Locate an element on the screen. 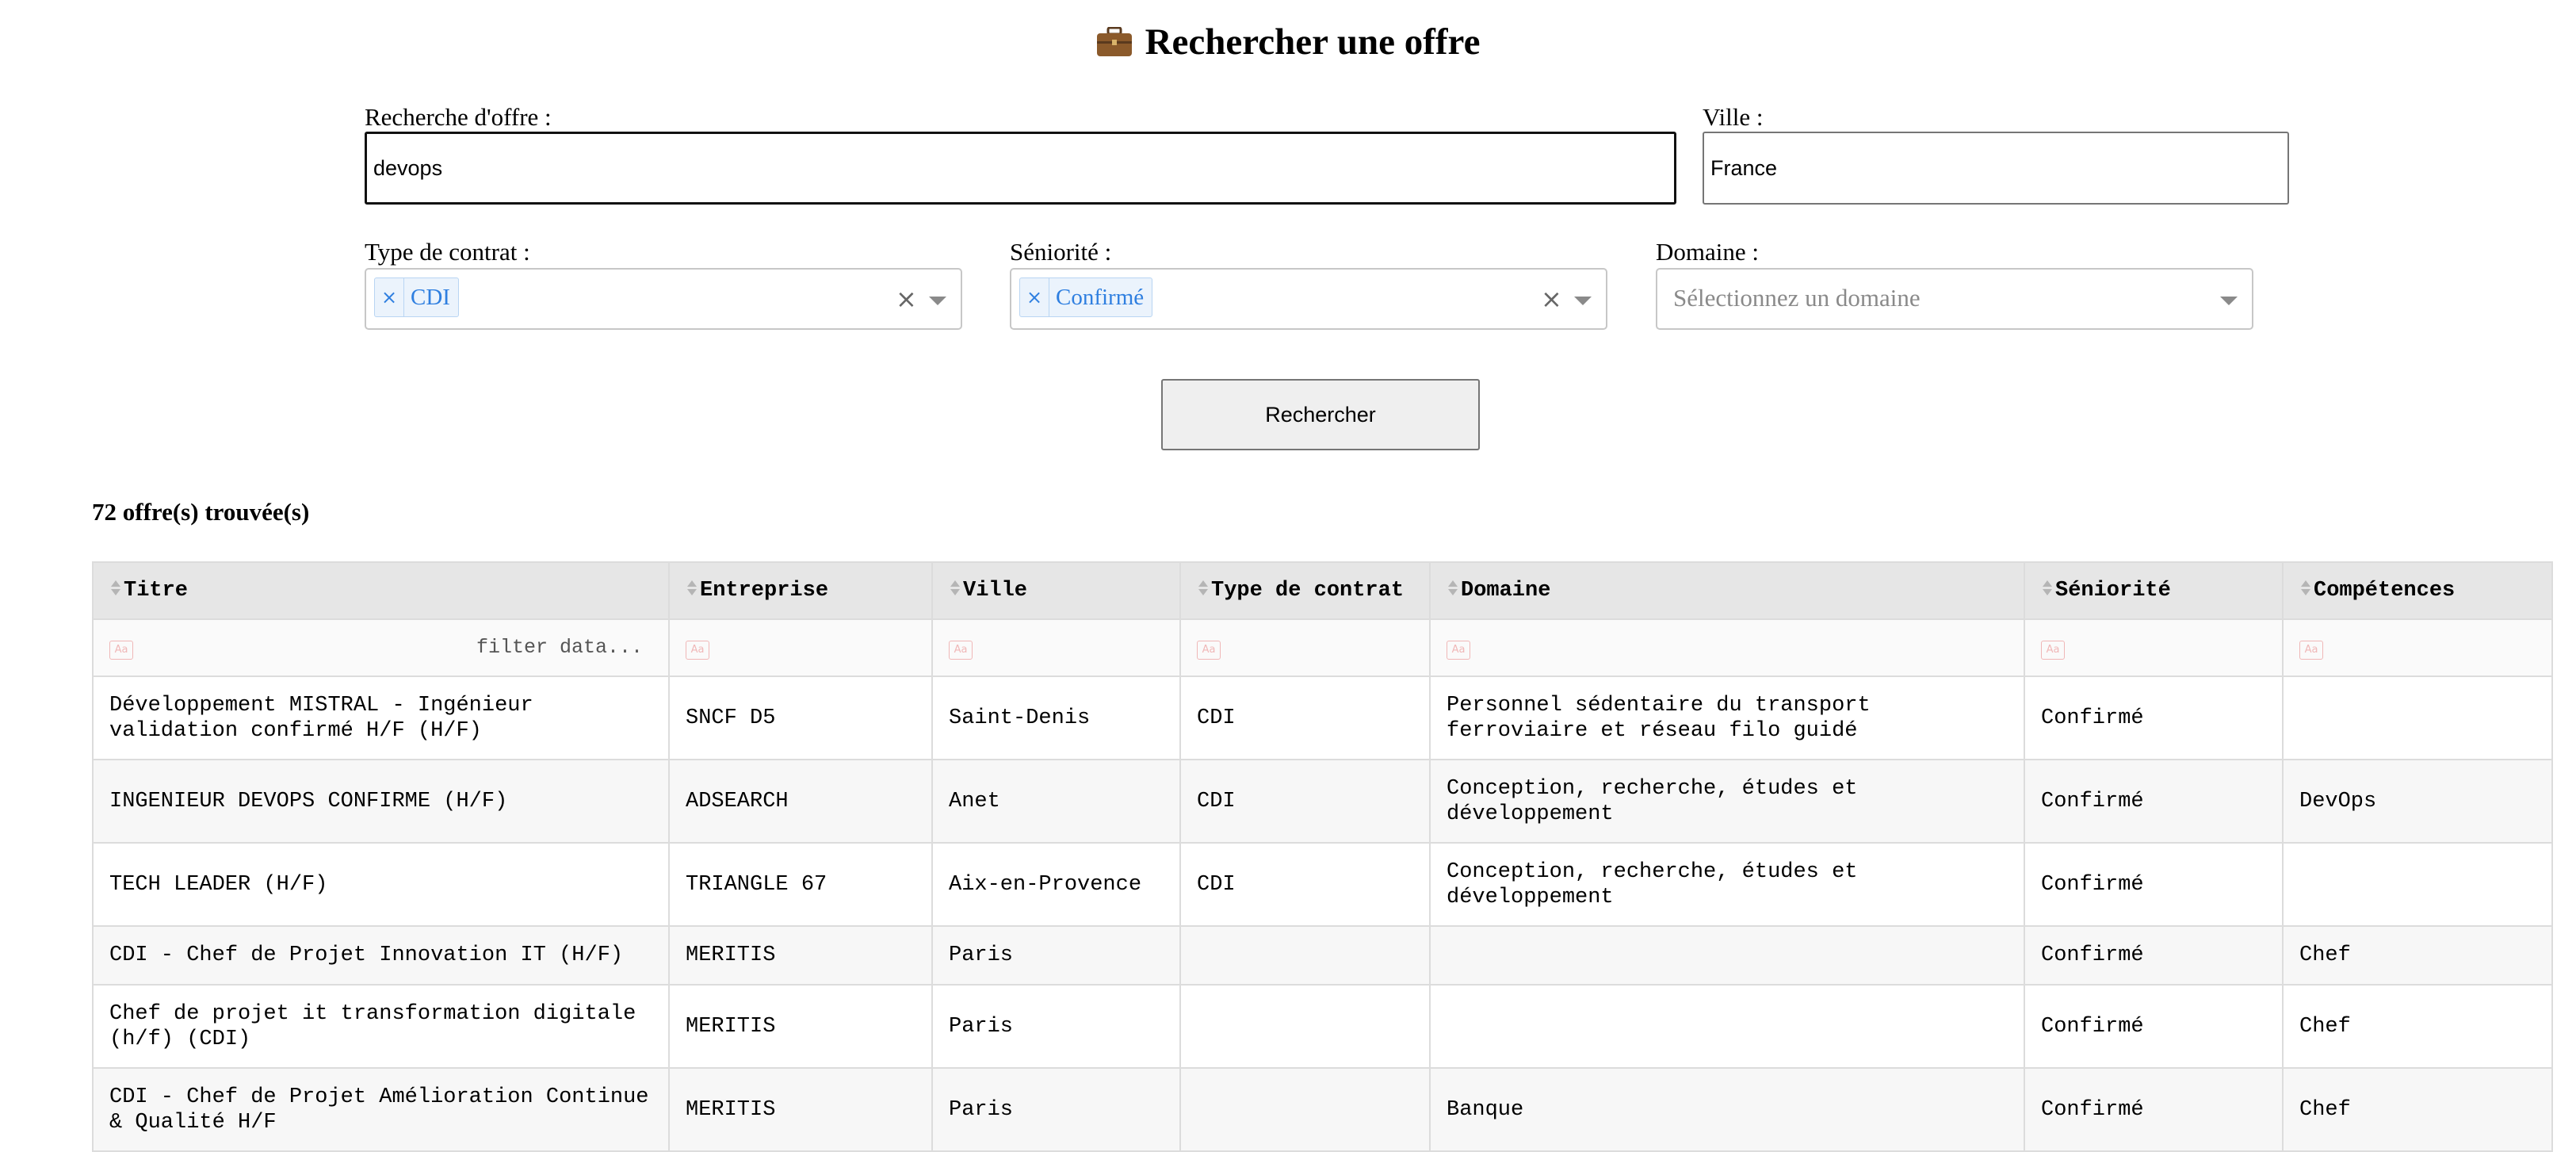 The width and height of the screenshot is (2576, 1152). page-title: Rechercher une offre is located at coordinates (1288, 42).